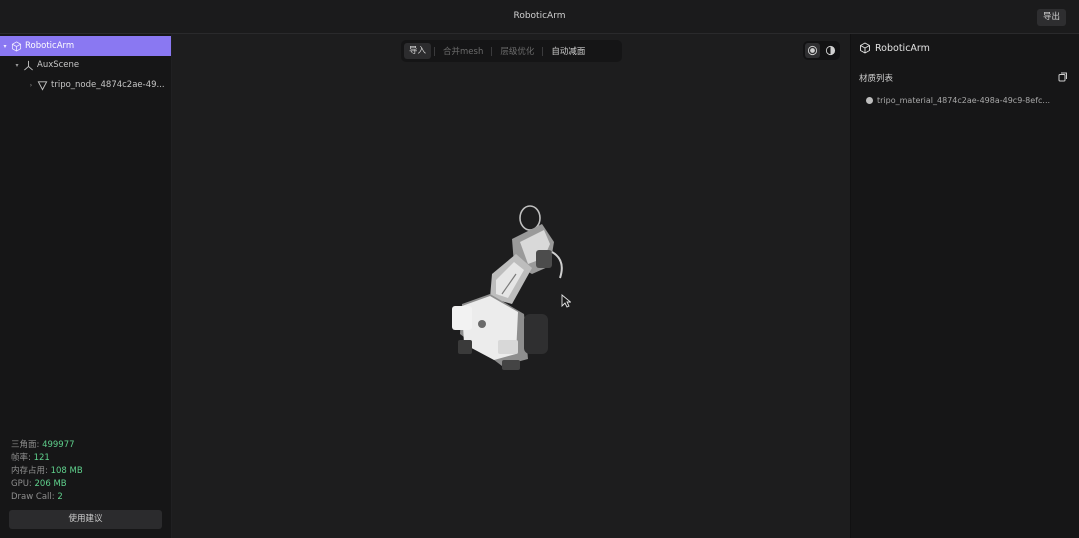 This screenshot has width=1079, height=538. Describe the element at coordinates (28, 65) in the screenshot. I see `axes-icon` at that location.